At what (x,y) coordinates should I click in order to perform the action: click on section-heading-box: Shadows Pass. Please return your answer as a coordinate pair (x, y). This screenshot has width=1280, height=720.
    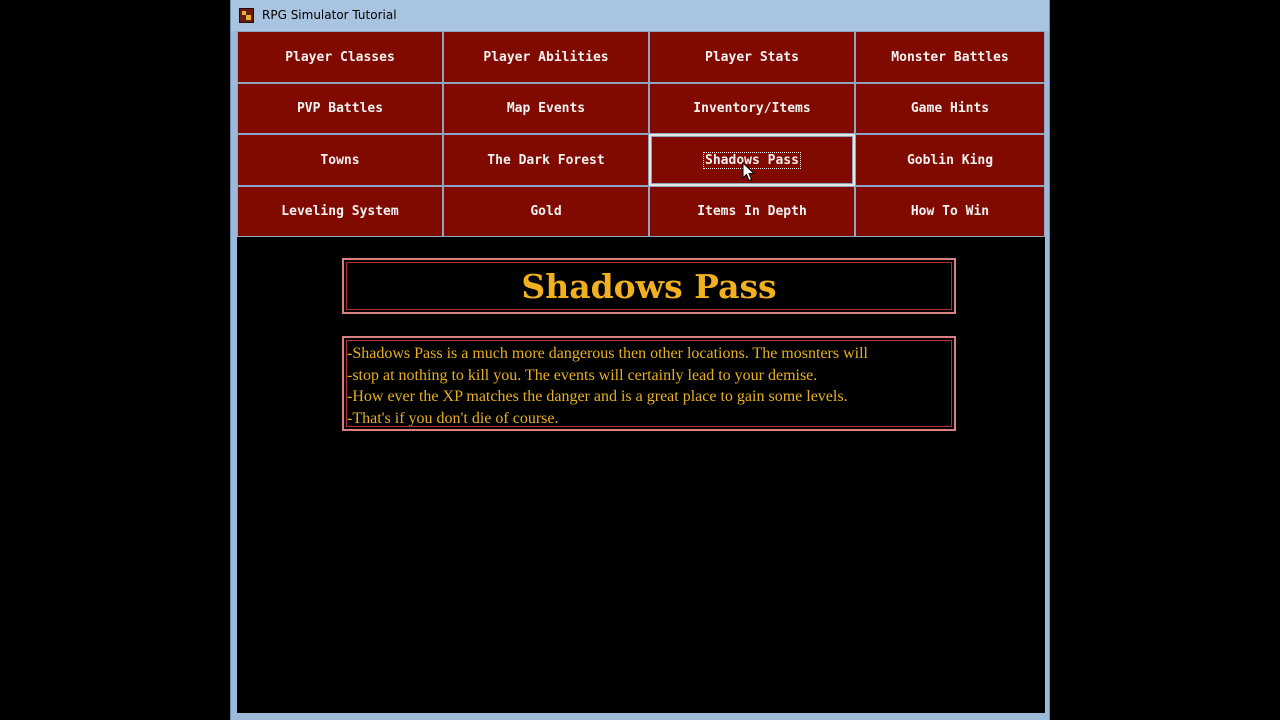
    Looking at the image, I should click on (649, 286).